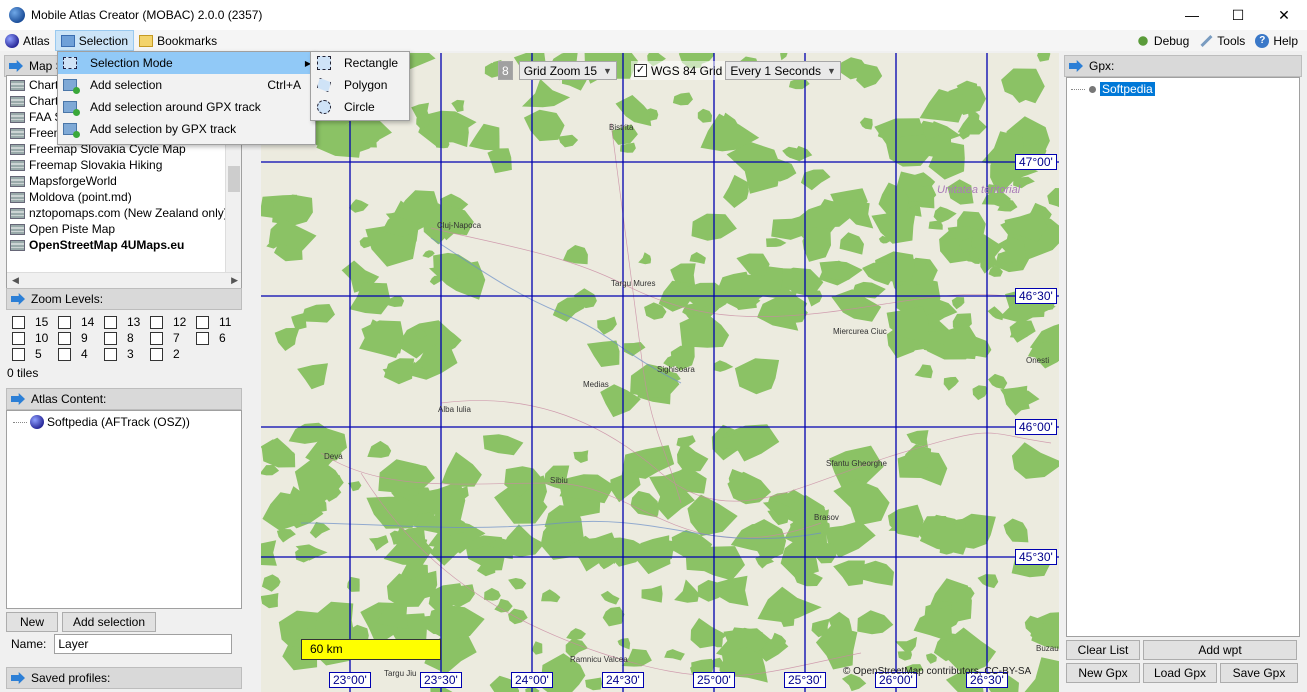  What do you see at coordinates (640, 70) in the screenshot?
I see `checkbox-checked-icon: ✓` at bounding box center [640, 70].